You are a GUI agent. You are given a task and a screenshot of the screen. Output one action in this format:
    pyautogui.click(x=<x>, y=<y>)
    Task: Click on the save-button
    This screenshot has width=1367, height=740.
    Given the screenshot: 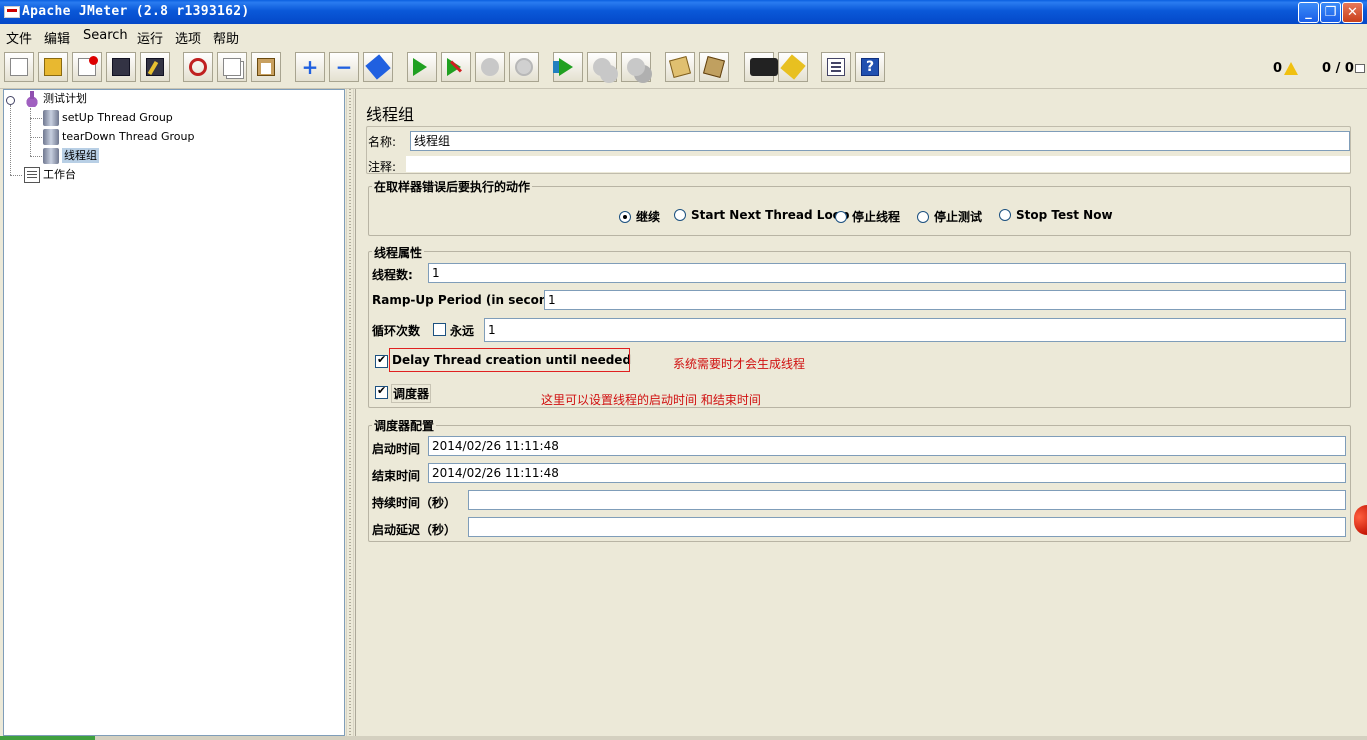 What is the action you would take?
    pyautogui.click(x=121, y=67)
    